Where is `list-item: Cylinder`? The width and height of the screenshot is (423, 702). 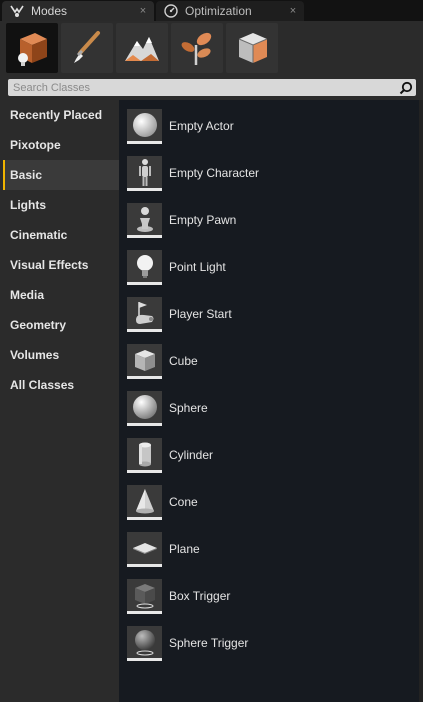
list-item: Cylinder is located at coordinates (273, 455).